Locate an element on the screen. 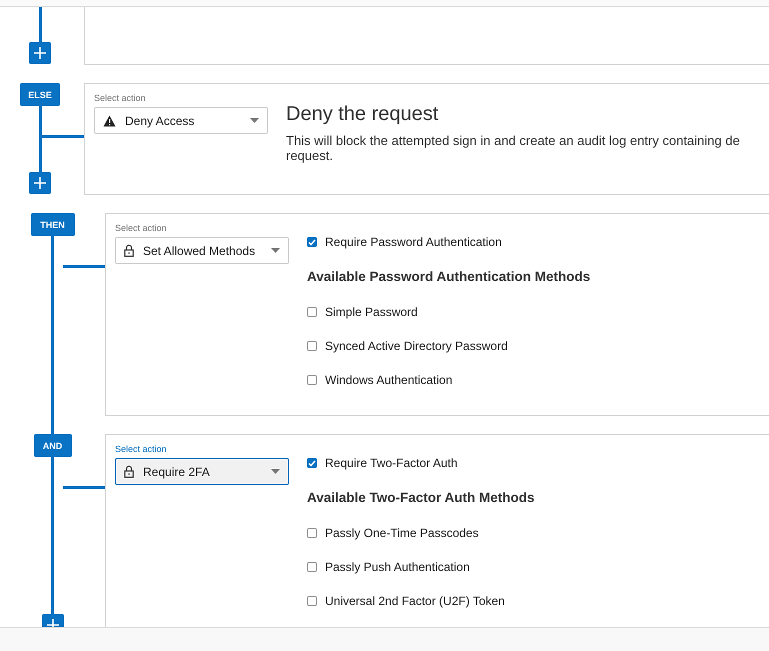 The width and height of the screenshot is (769, 651). action-select: Require 2FA is located at coordinates (202, 471).